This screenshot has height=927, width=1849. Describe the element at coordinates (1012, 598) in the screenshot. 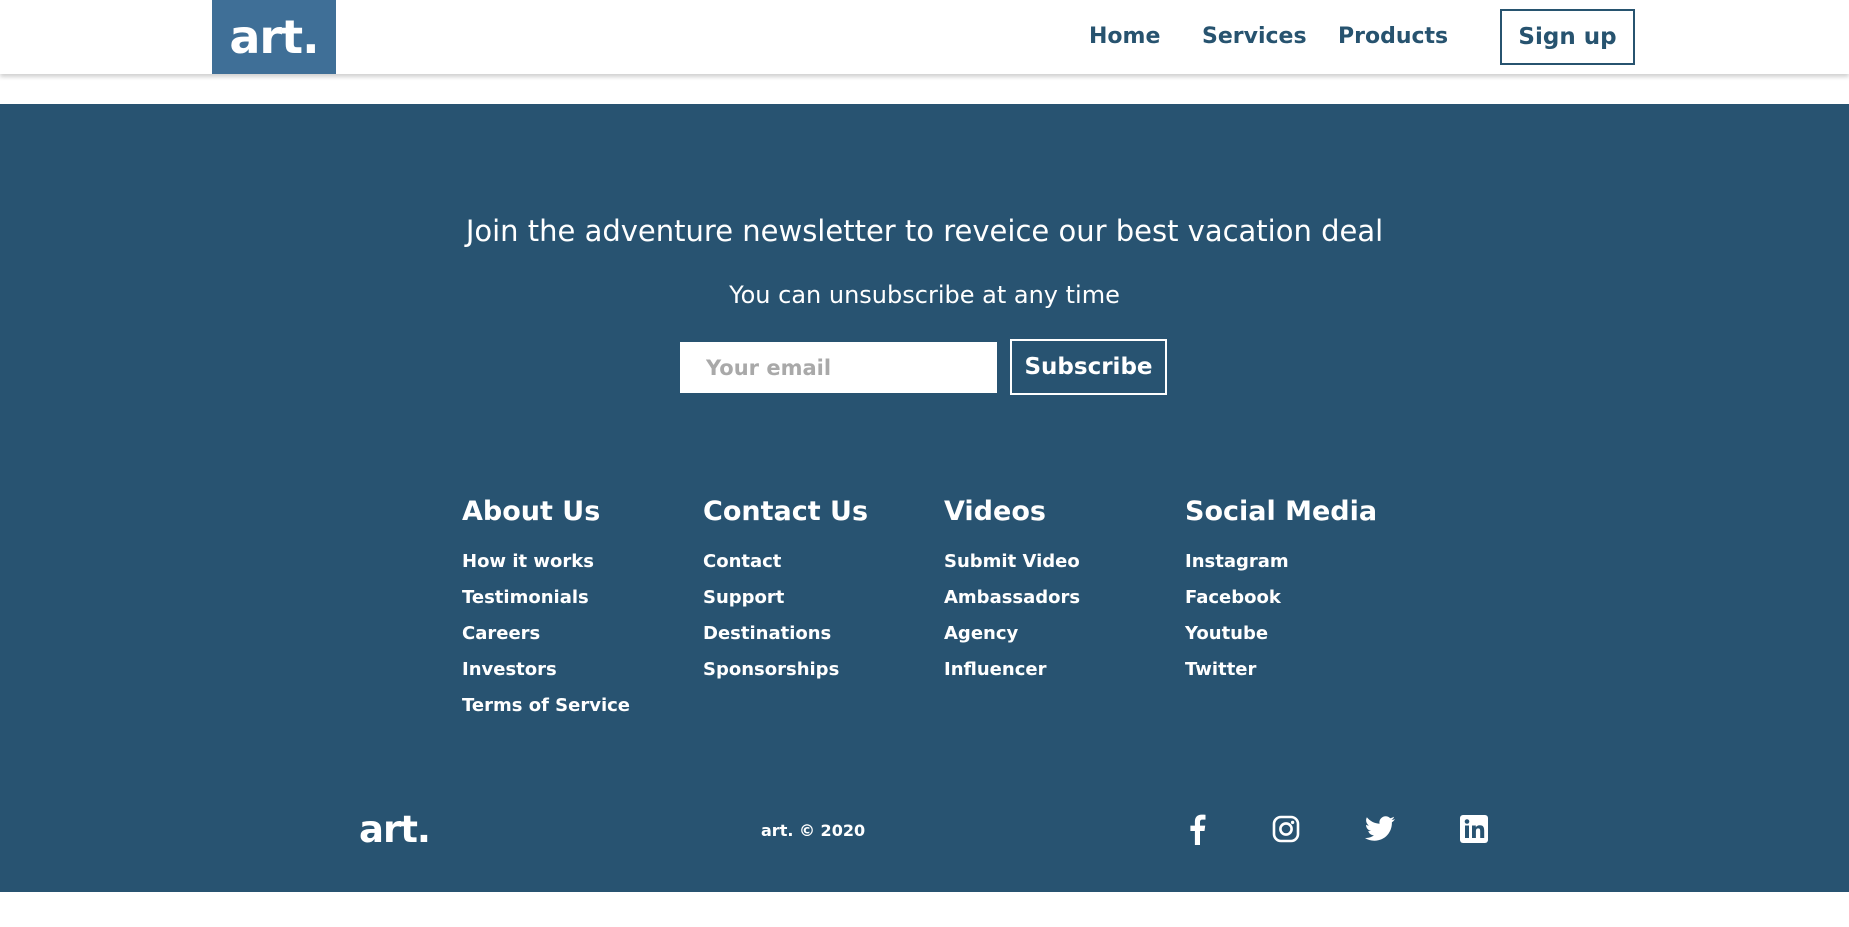

I see `footer-link: Ambassadors` at that location.